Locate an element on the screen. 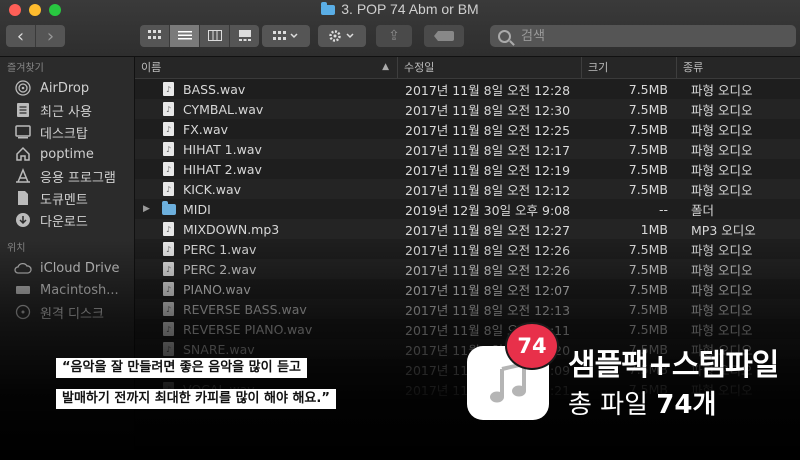  file-name: HIHAT 1.wav is located at coordinates (222, 149).